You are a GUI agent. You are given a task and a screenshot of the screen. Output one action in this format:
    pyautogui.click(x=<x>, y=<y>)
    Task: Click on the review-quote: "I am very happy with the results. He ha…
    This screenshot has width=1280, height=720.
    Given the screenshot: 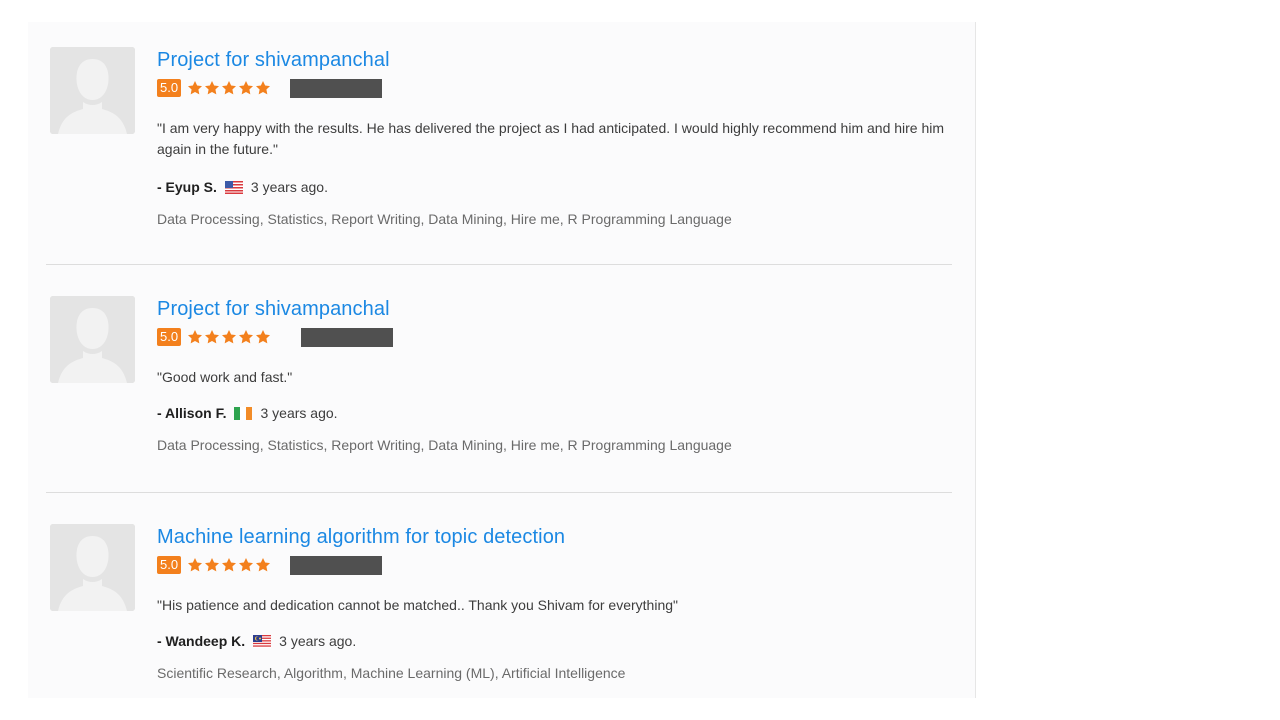 What is the action you would take?
    pyautogui.click(x=551, y=138)
    